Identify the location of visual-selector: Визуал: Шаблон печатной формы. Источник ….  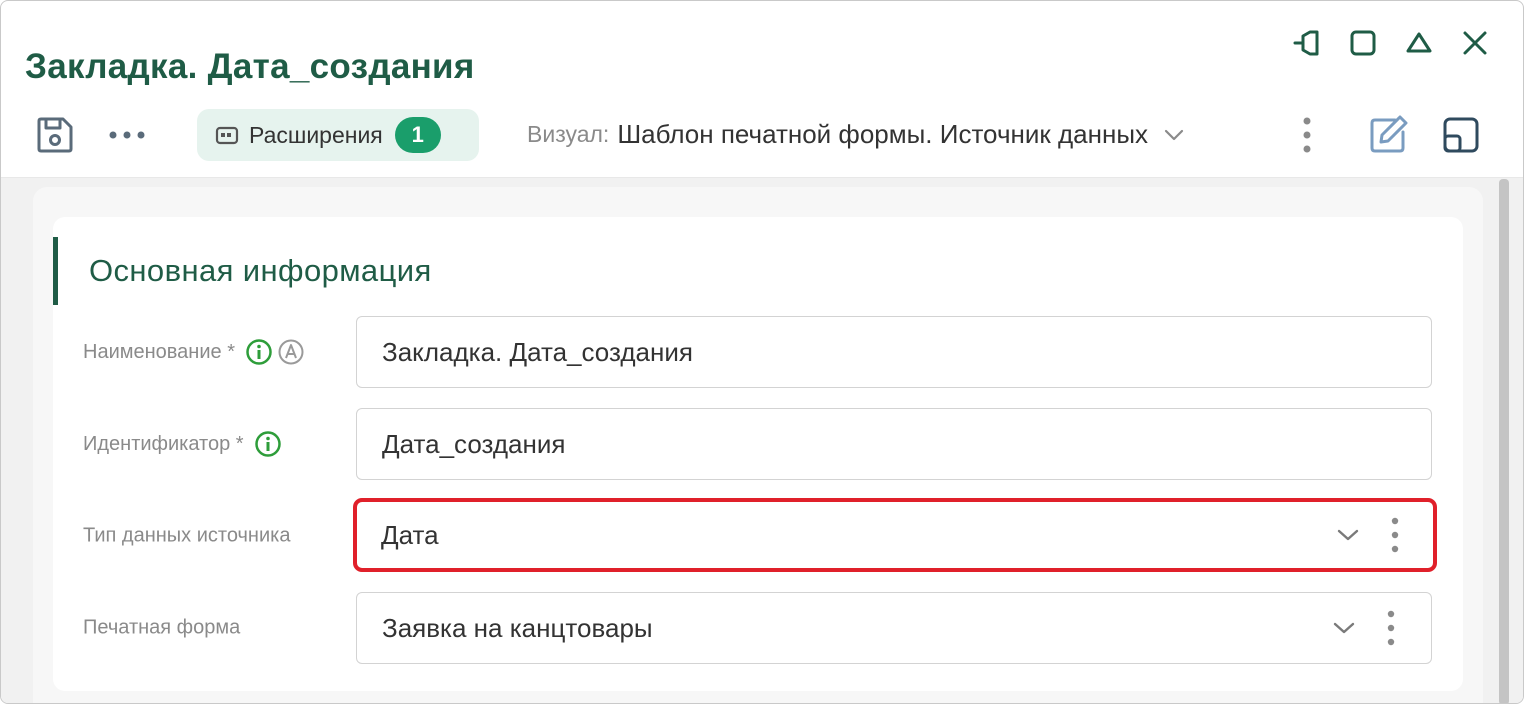
(856, 134).